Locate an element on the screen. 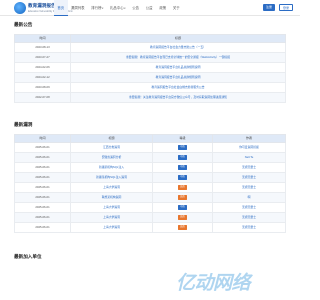 This screenshot has width=320, height=300. table-header-row: 时间 标题 等级 作者 is located at coordinates (150, 138).